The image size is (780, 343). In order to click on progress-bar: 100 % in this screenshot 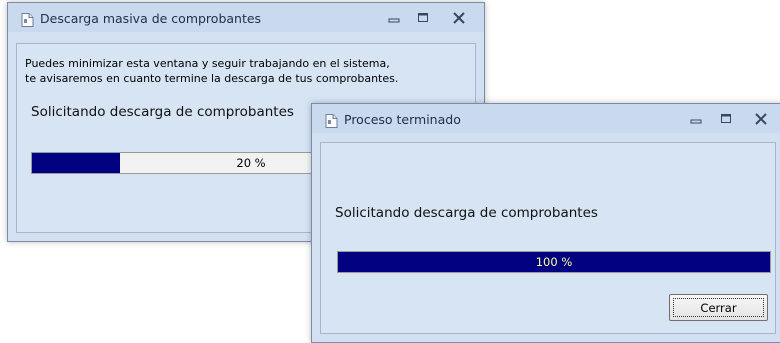, I will do `click(554, 262)`.